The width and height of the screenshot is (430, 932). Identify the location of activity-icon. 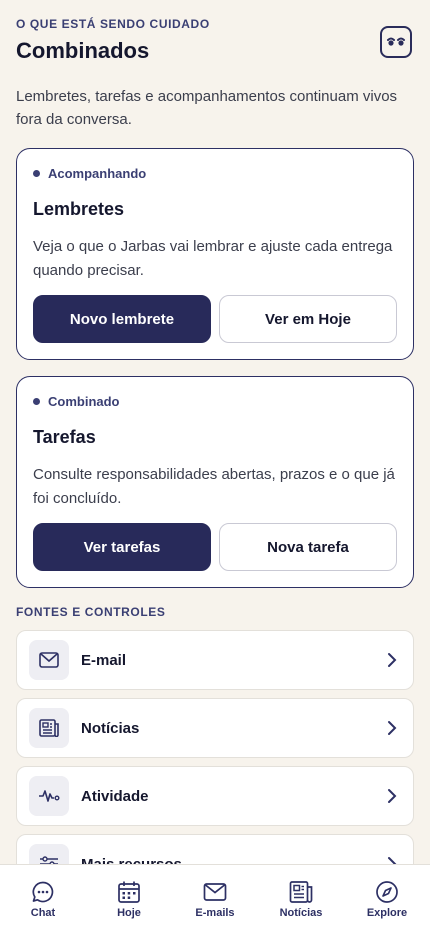
(49, 796).